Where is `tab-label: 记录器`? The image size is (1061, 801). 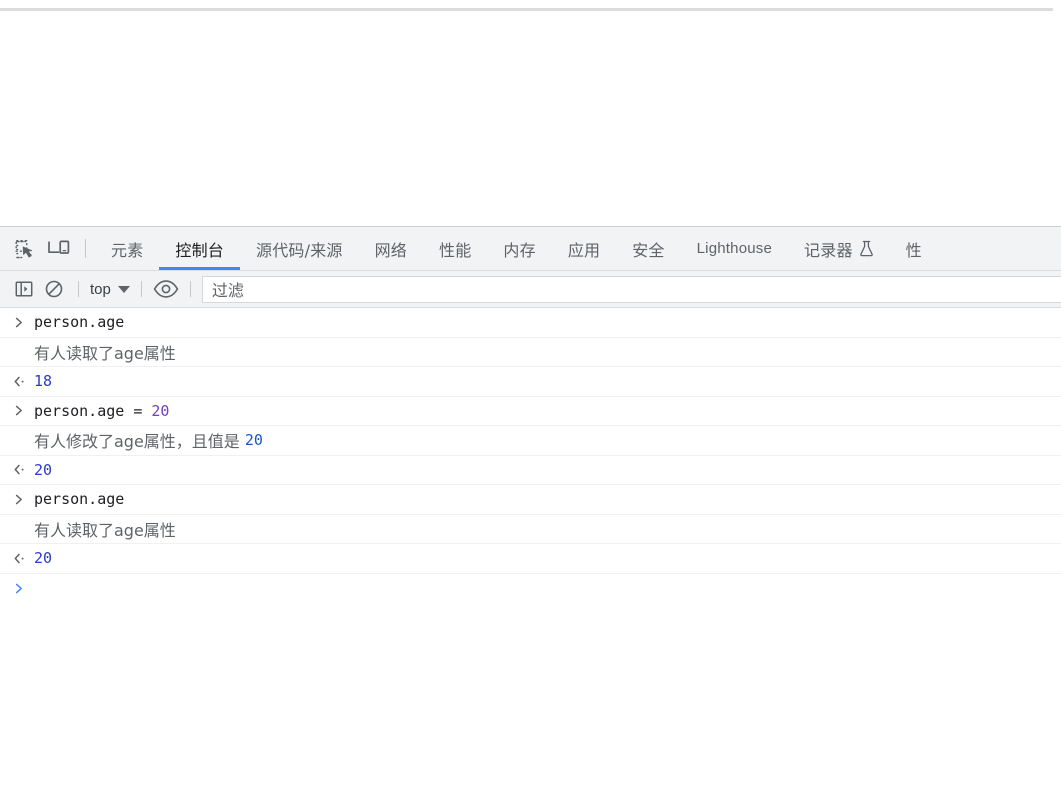
tab-label: 记录器 is located at coordinates (828, 250).